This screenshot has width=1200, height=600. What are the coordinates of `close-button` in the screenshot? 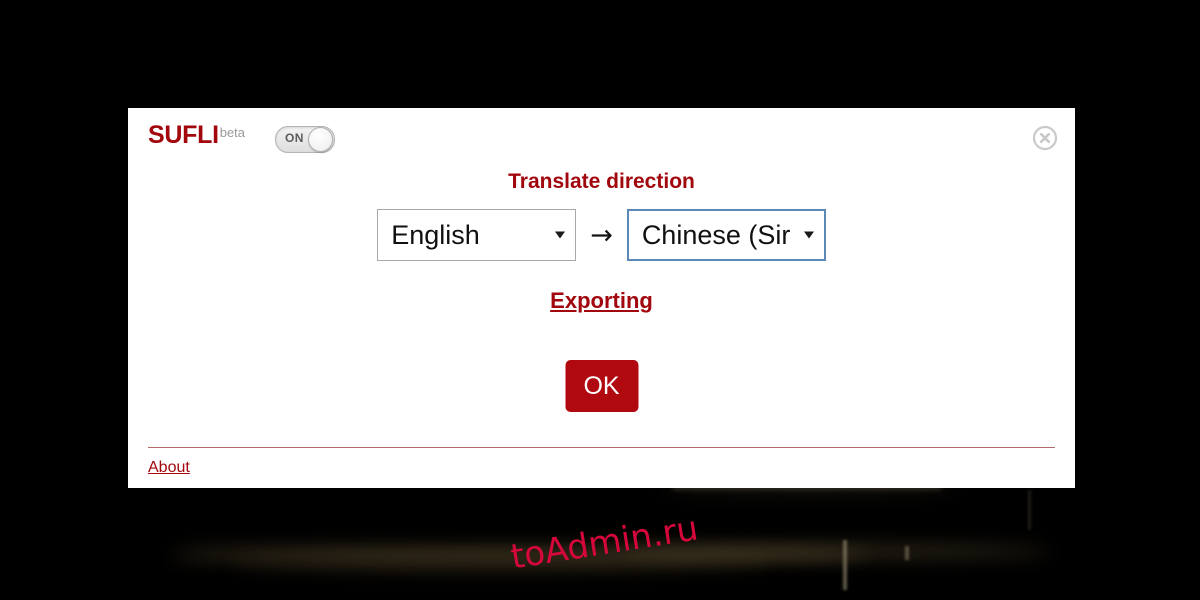 It's located at (1045, 138).